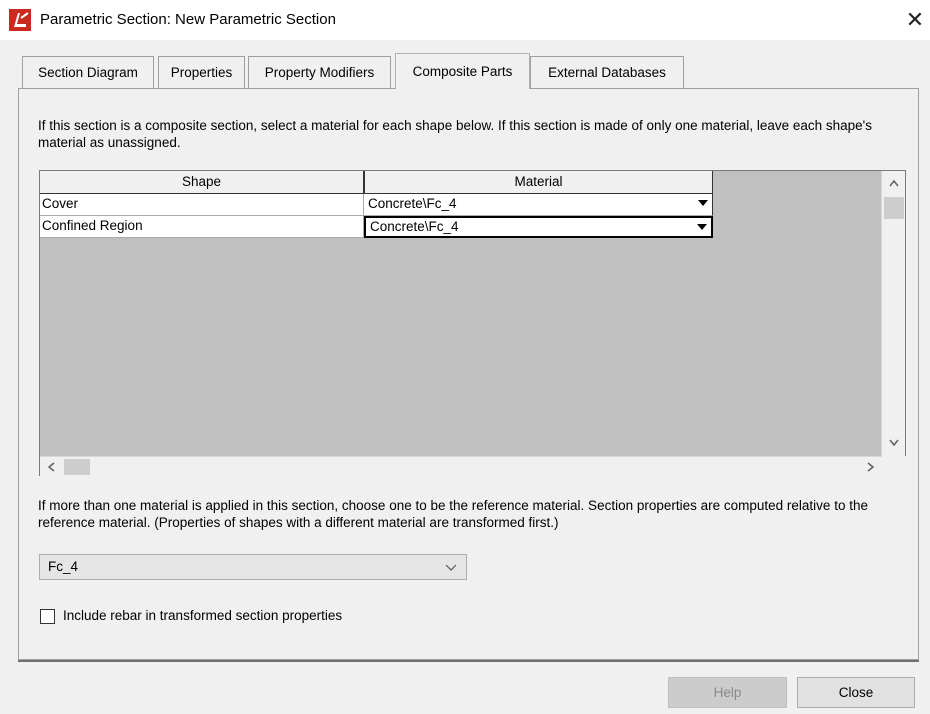 This screenshot has width=930, height=714. I want to click on close-button: Close, so click(856, 692).